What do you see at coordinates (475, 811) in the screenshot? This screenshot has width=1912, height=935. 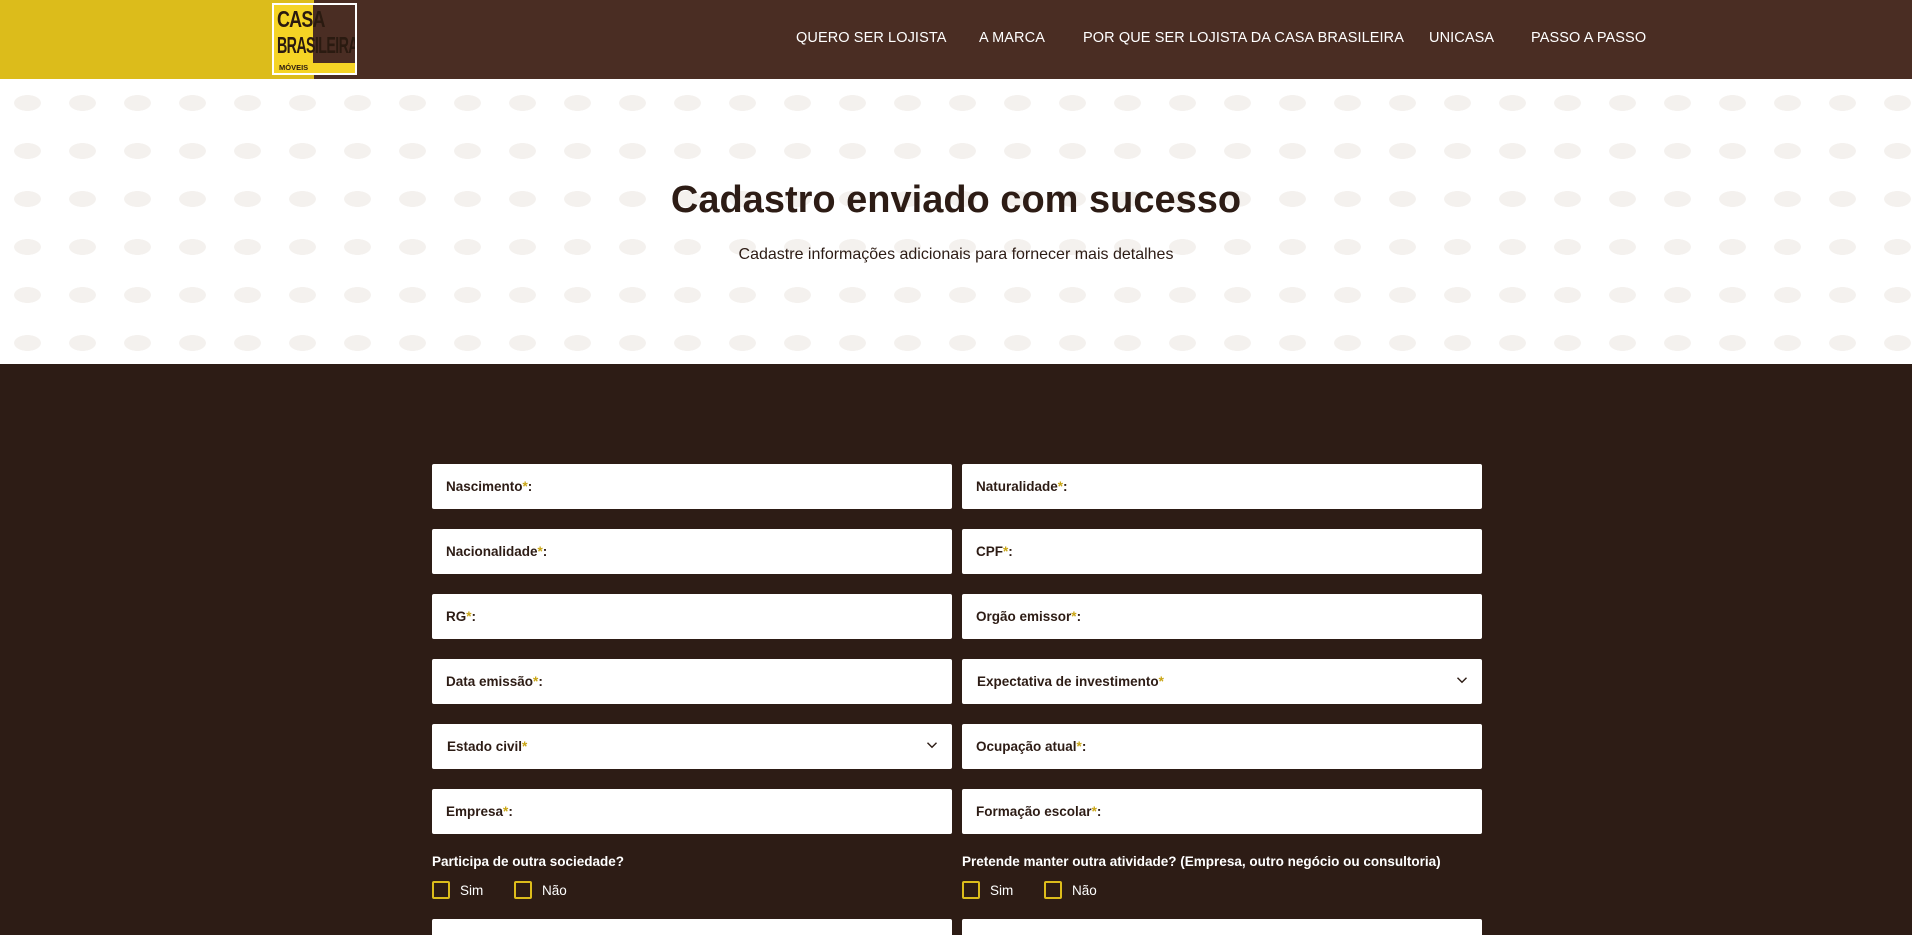 I see `field-label: Empresa` at bounding box center [475, 811].